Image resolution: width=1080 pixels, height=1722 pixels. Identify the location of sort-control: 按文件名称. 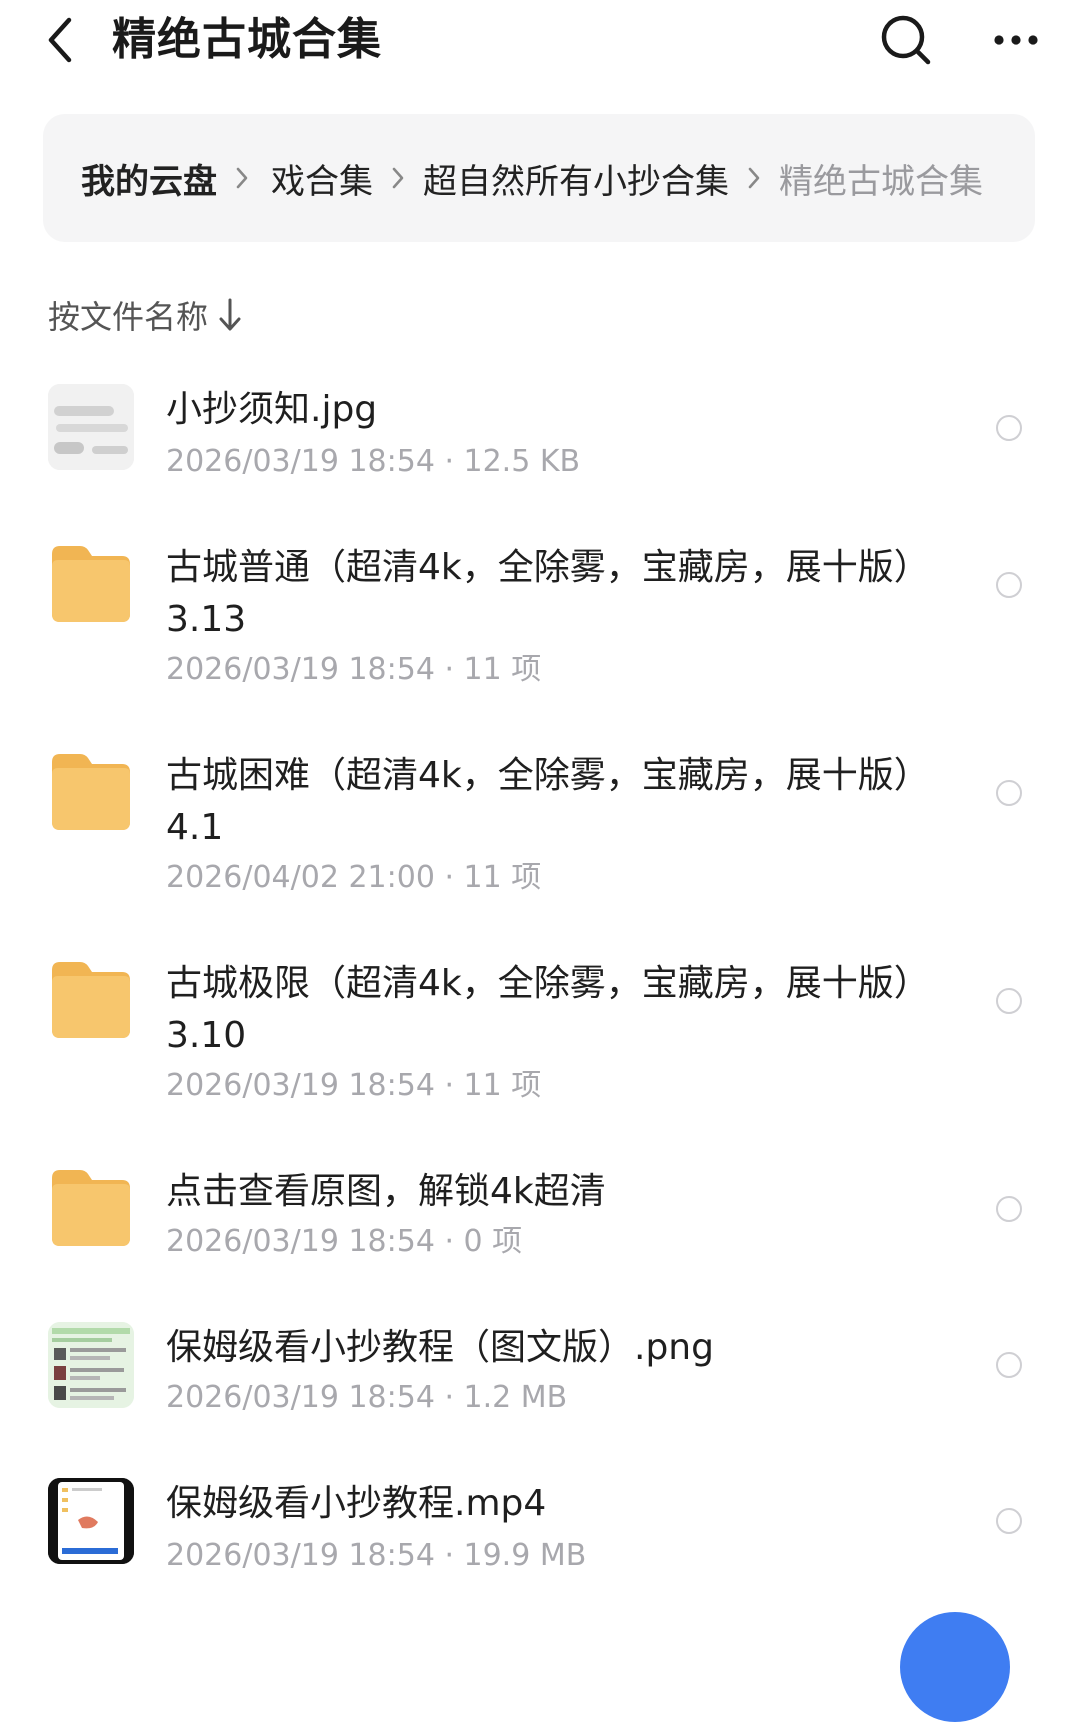
(145, 315).